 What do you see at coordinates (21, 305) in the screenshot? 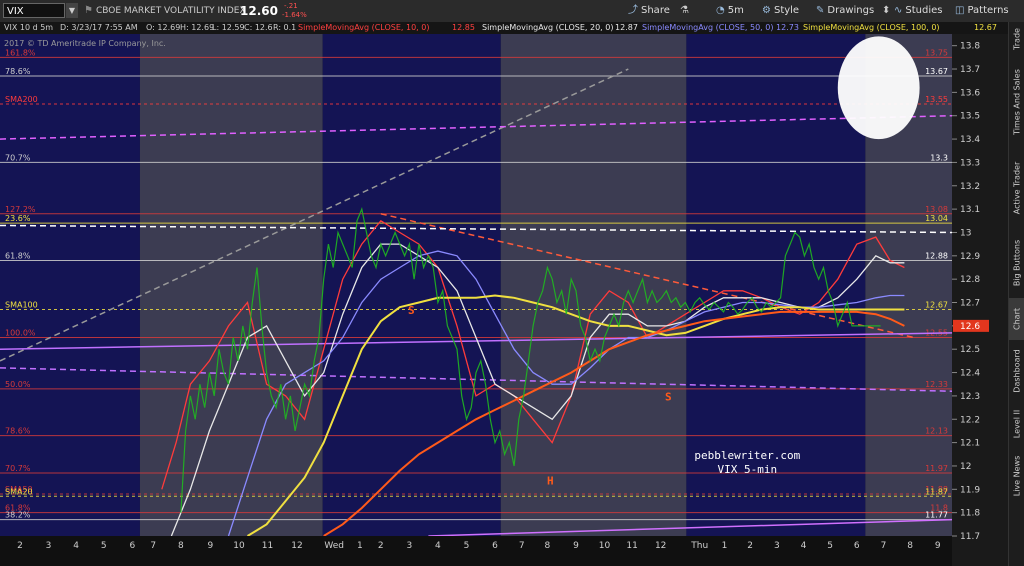
I see `level-label: SMA100` at bounding box center [21, 305].